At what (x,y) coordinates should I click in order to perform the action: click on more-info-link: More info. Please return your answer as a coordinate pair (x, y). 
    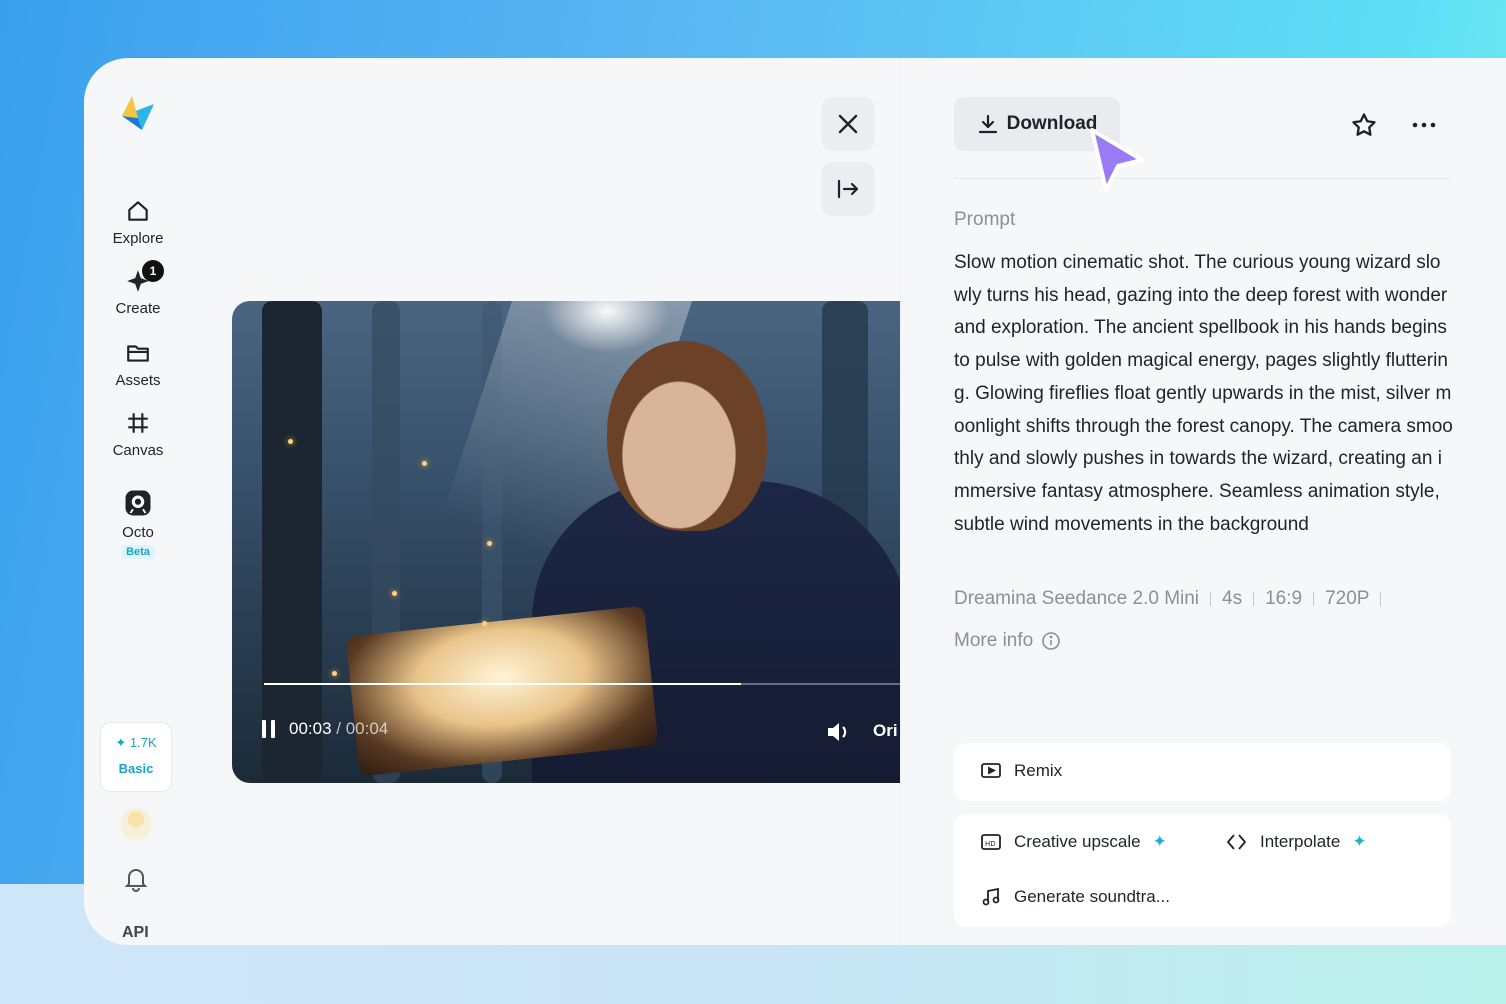
    Looking at the image, I should click on (1007, 641).